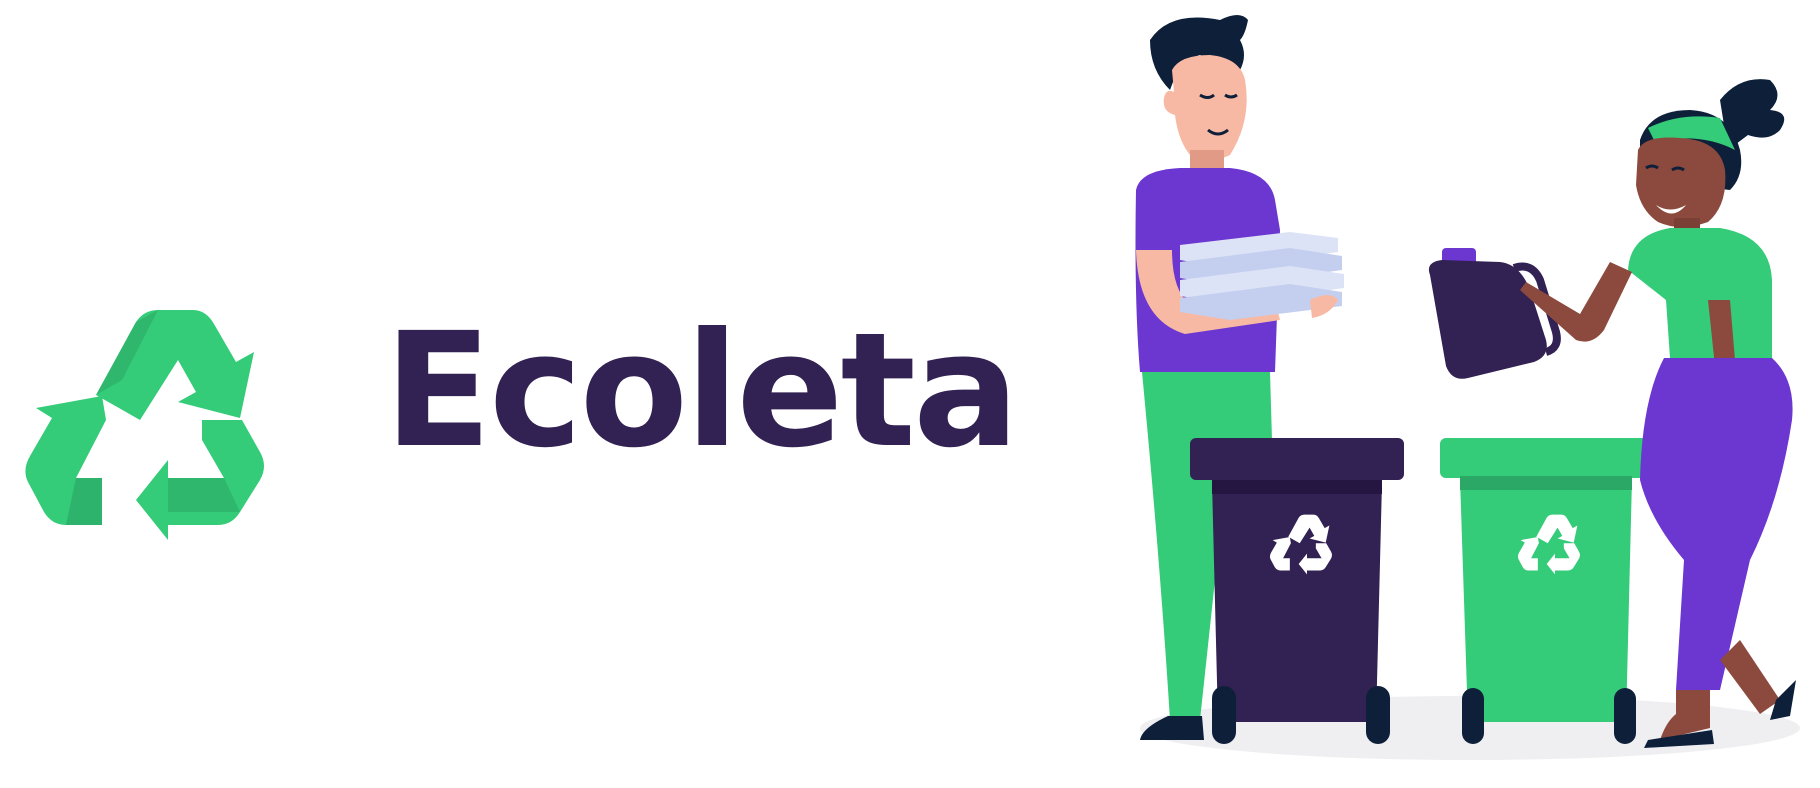 This screenshot has width=1820, height=788. I want to click on dark-recycle-bin, so click(1297, 591).